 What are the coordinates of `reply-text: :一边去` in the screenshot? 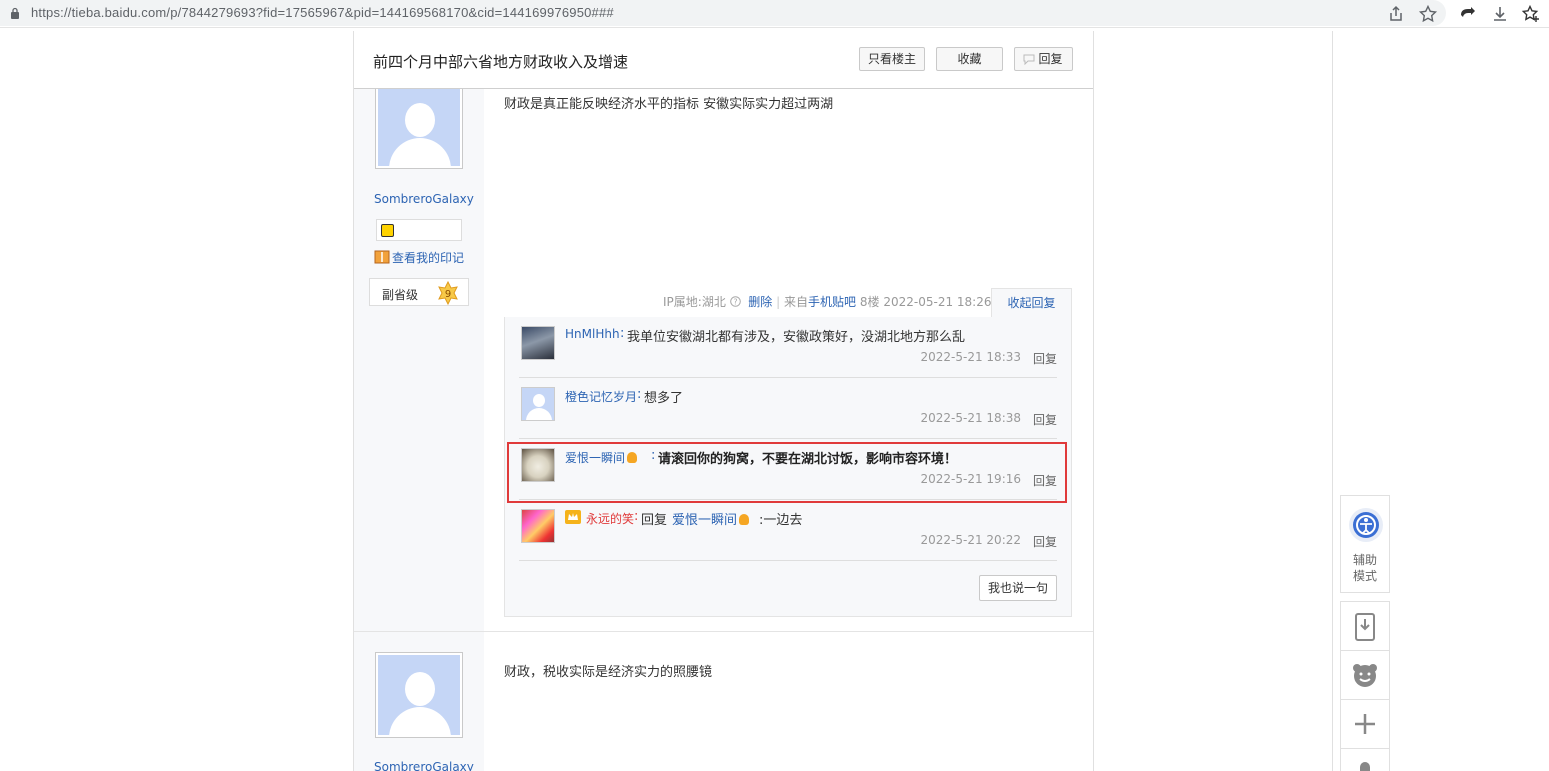 It's located at (781, 520).